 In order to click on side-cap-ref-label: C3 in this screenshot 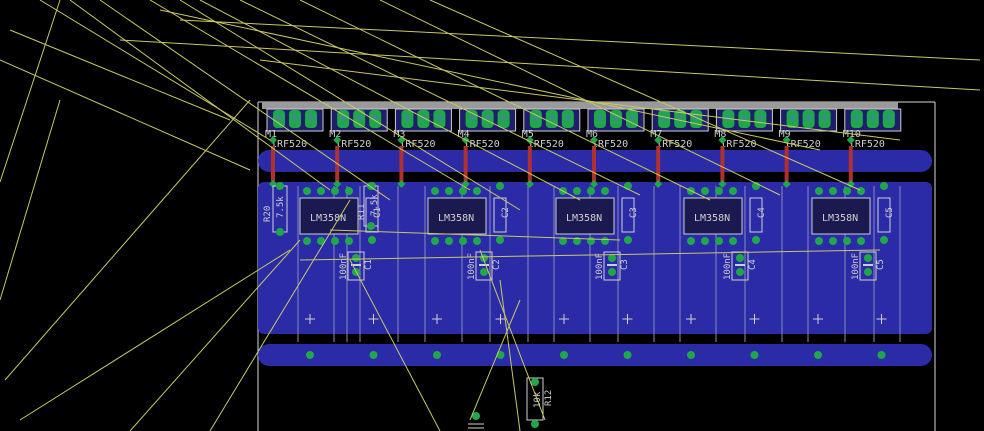, I will do `click(634, 212)`.